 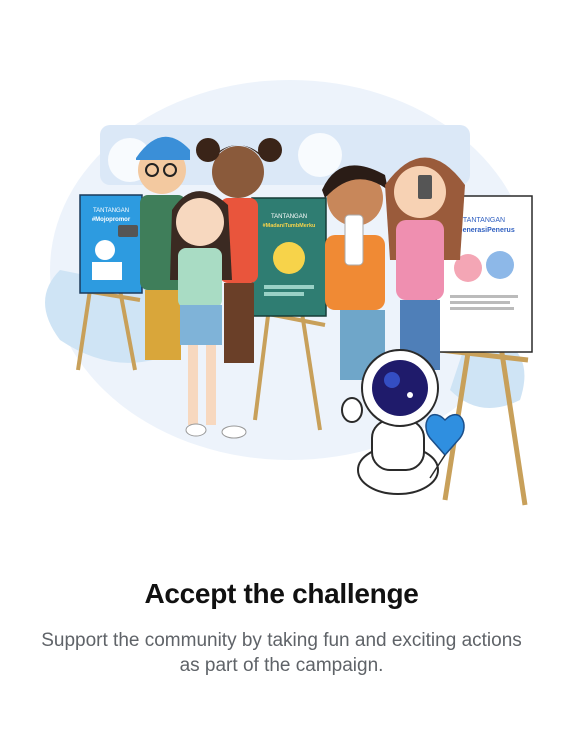 What do you see at coordinates (289, 217) in the screenshot?
I see `poster-middle-heading: TANTANGAN` at bounding box center [289, 217].